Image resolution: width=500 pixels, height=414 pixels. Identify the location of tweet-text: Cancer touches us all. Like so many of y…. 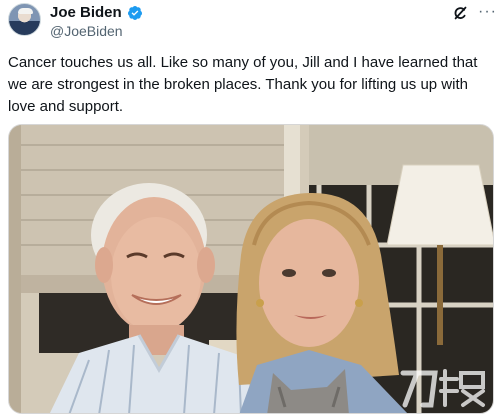
(243, 84).